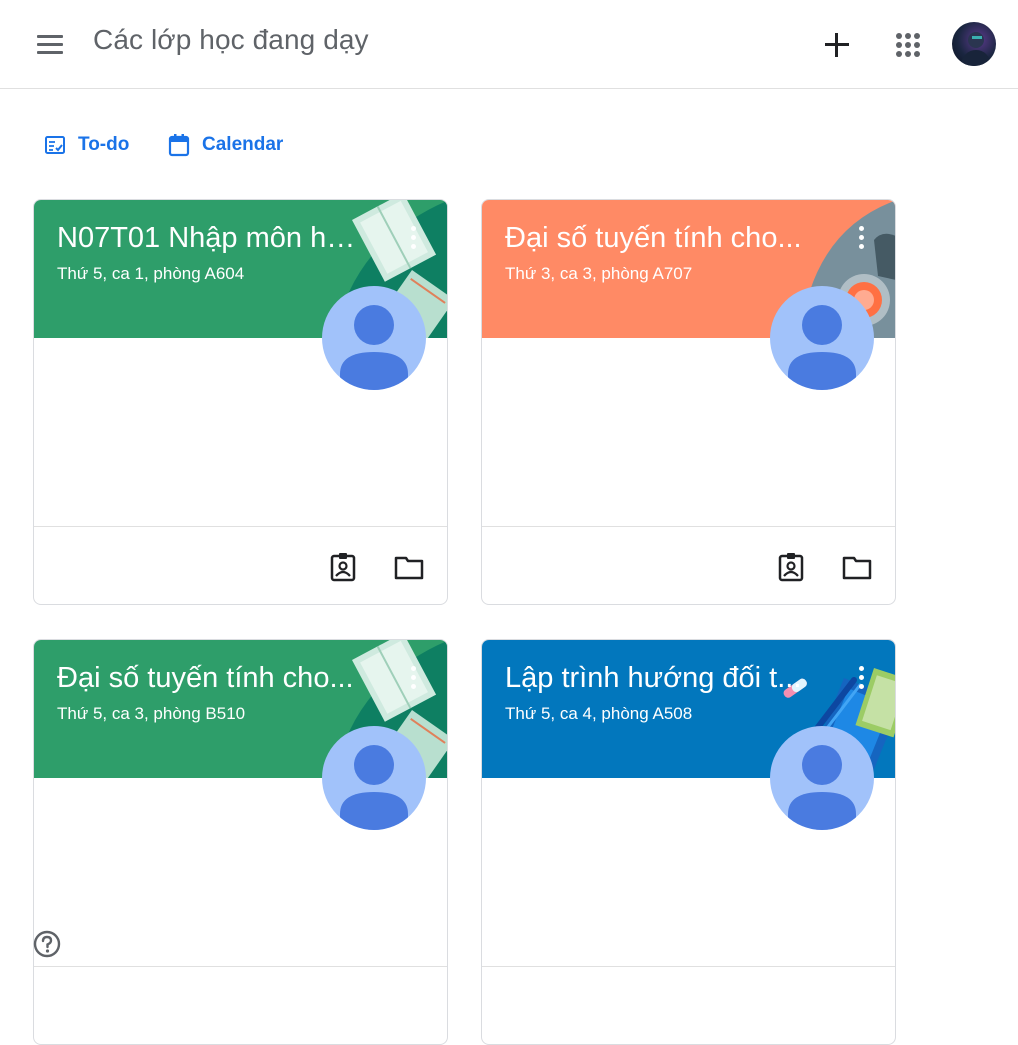 Image resolution: width=1018 pixels, height=1045 pixels. Describe the element at coordinates (47, 944) in the screenshot. I see `help-icon` at that location.